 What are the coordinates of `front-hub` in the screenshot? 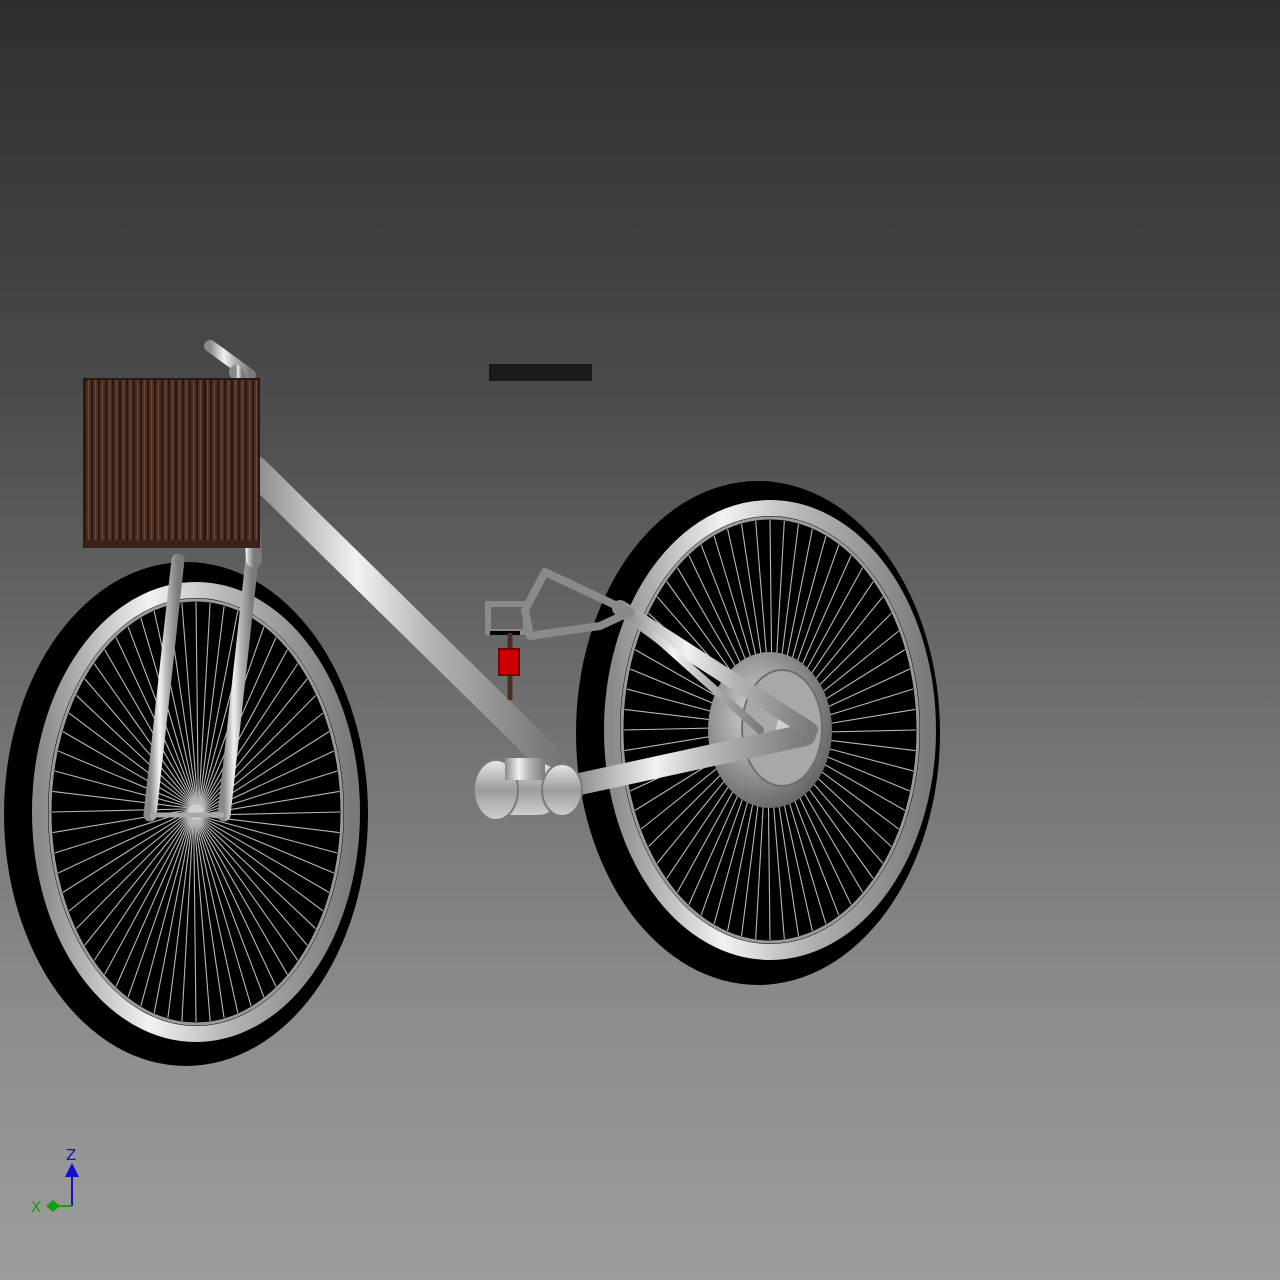 It's located at (196, 812).